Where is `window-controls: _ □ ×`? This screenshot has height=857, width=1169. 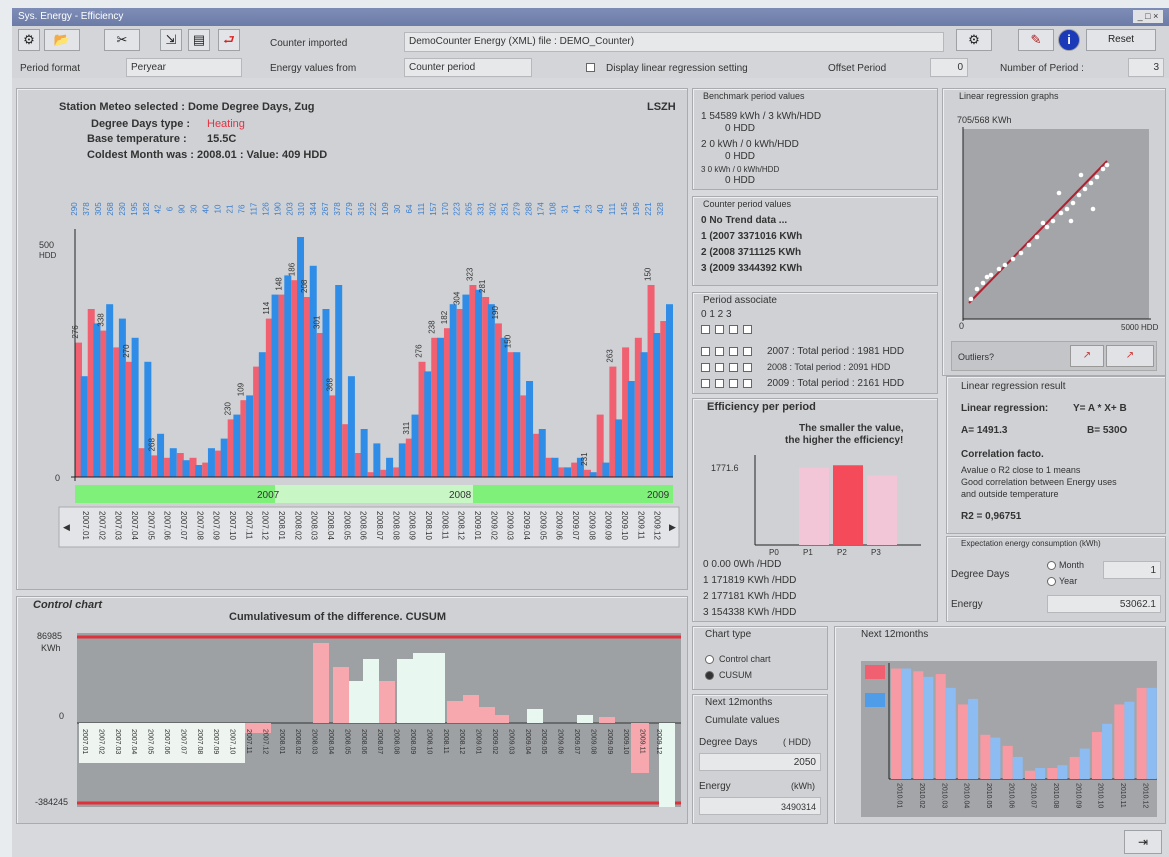
window-controls: _ □ × is located at coordinates (1148, 16).